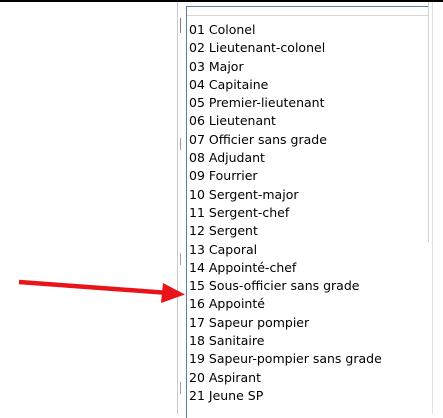 The image size is (443, 418). What do you see at coordinates (285, 140) in the screenshot?
I see `dropdown-option: 07 Officier sans grade` at bounding box center [285, 140].